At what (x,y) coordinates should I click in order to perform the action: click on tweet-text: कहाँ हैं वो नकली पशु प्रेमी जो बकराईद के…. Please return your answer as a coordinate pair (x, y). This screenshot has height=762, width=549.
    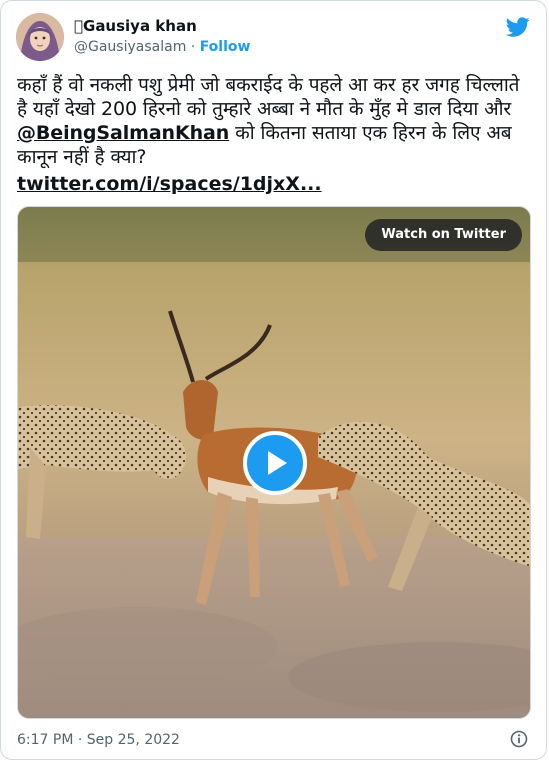
    Looking at the image, I should click on (275, 121).